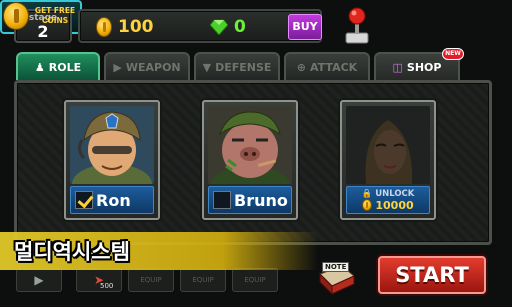  What do you see at coordinates (240, 27) in the screenshot?
I see `gem-amount: 0` at bounding box center [240, 27].